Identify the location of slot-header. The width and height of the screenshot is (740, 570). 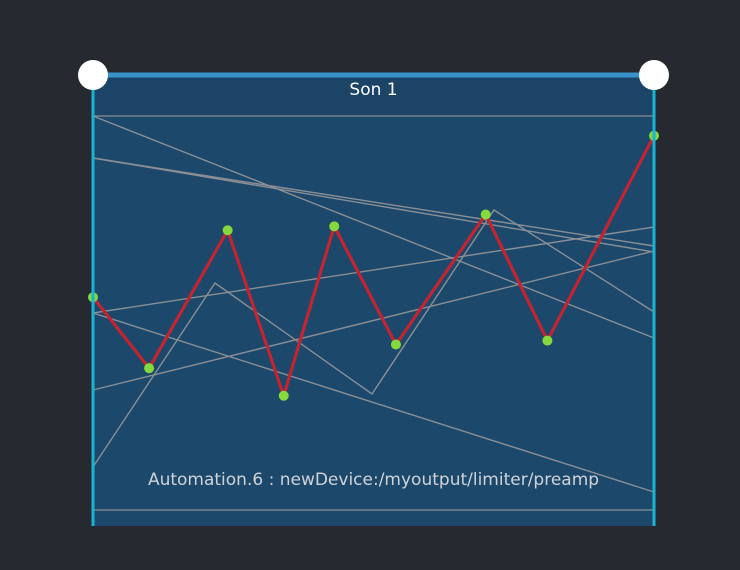
(373, 96).